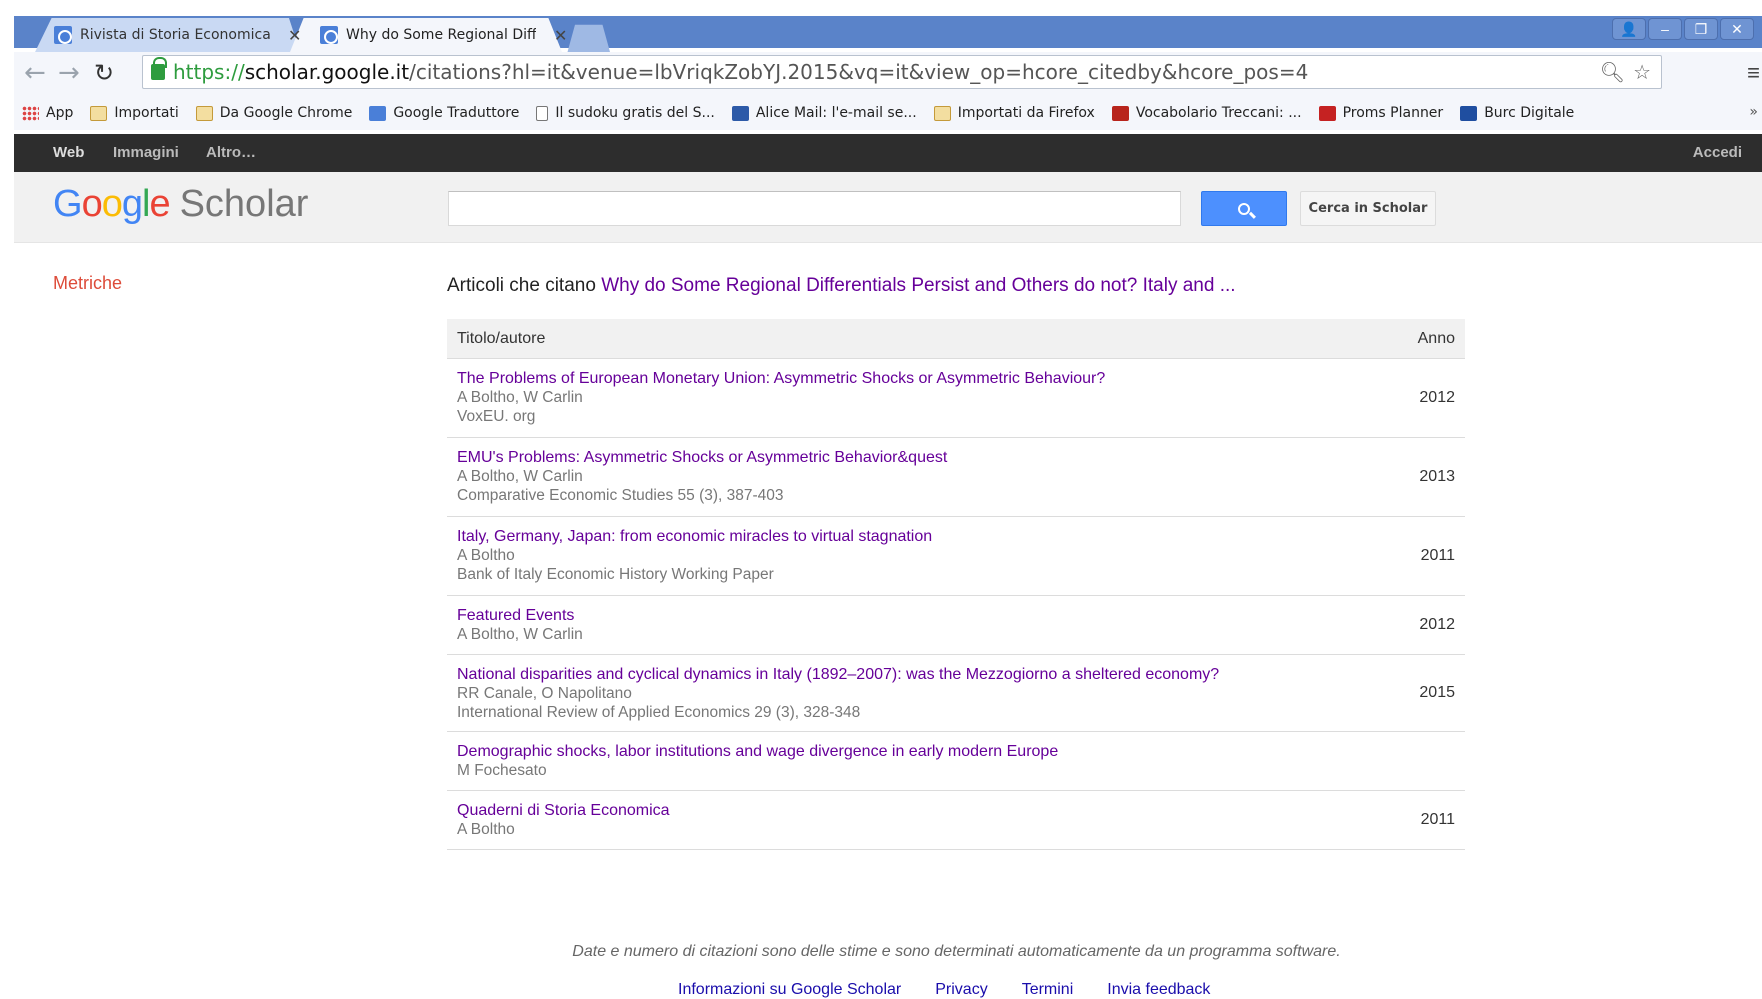 The image size is (1762, 999). I want to click on gbar-web-link: Web, so click(68, 152).